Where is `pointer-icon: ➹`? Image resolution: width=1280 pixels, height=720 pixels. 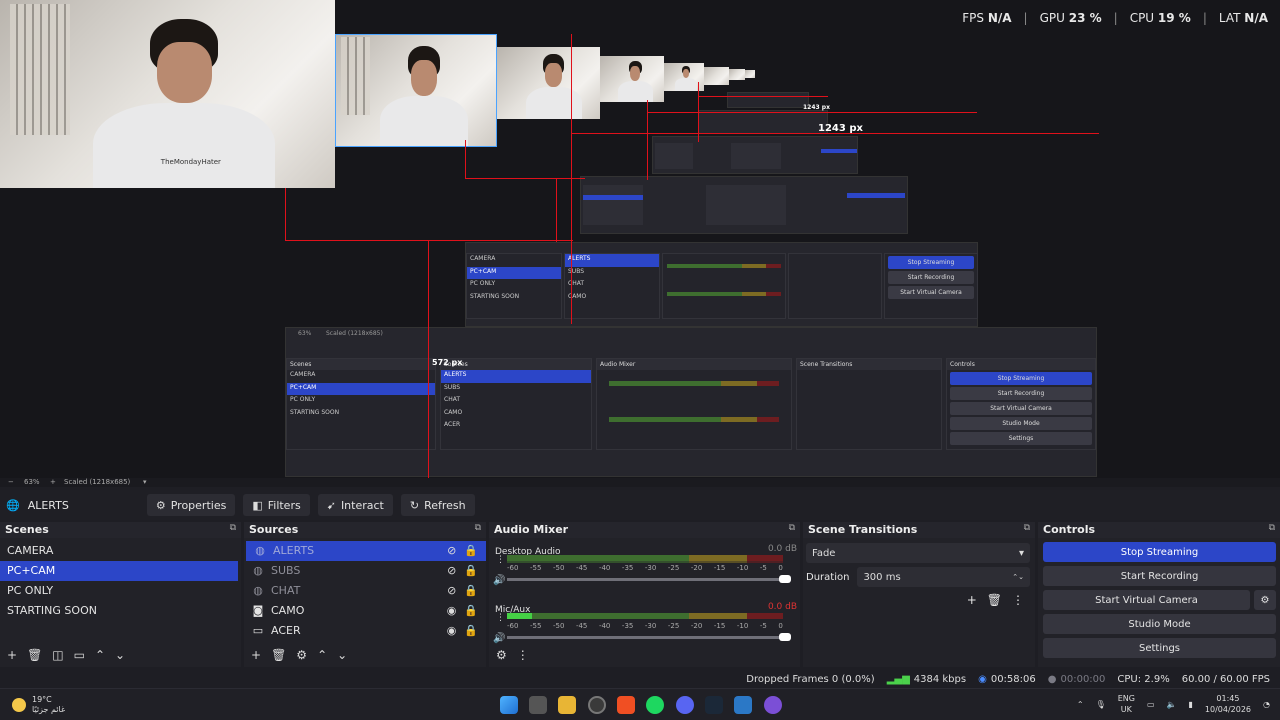 pointer-icon: ➹ is located at coordinates (331, 505).